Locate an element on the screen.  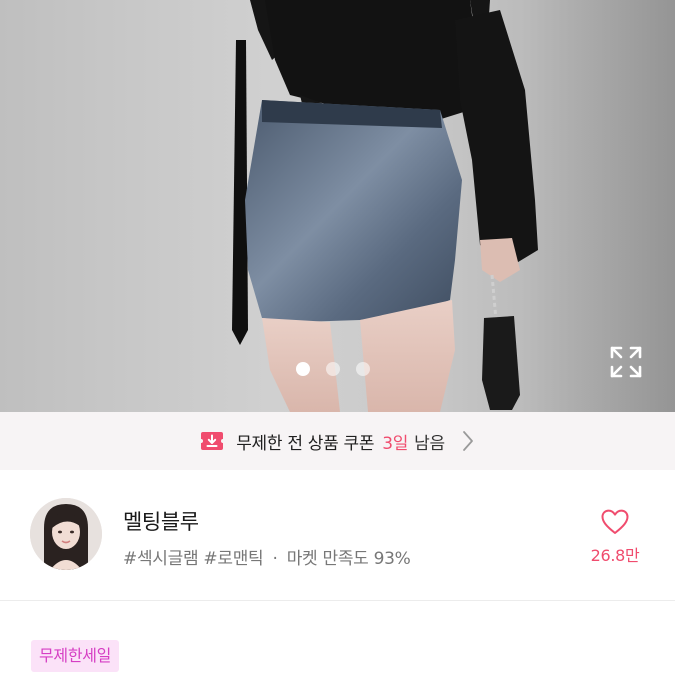
heart-outline-icon is located at coordinates (615, 521).